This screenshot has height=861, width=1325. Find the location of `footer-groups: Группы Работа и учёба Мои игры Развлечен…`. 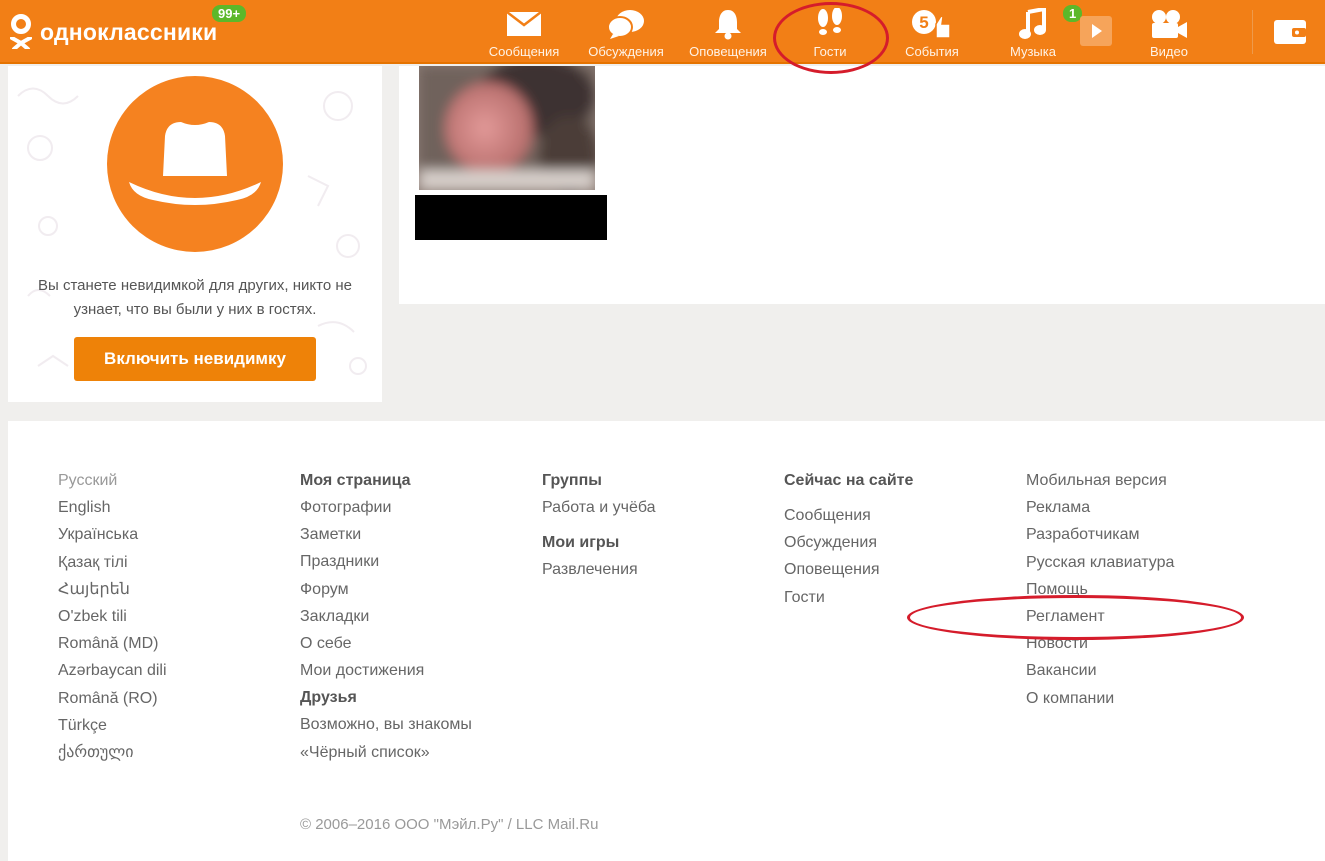

footer-groups: Группы Работа и учёба Мои игры Развлечен… is located at coordinates (599, 528).